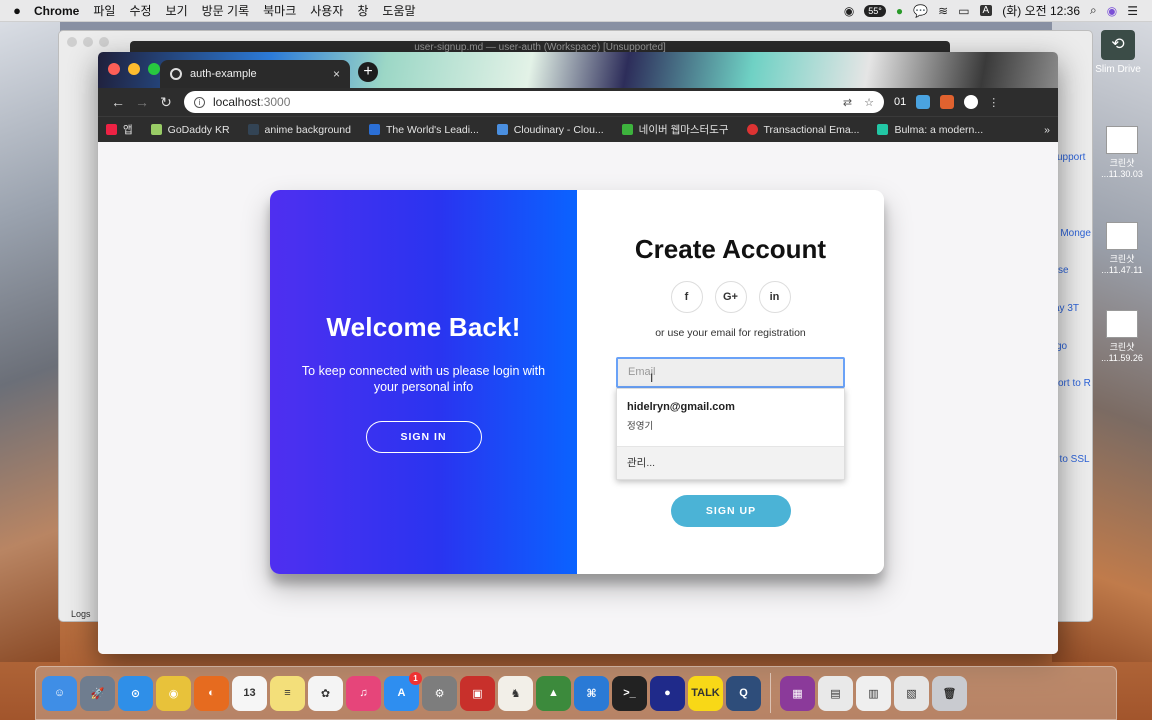 The image size is (1152, 720). Describe the element at coordinates (135, 693) in the screenshot. I see `safari-icon: ⊙` at that location.